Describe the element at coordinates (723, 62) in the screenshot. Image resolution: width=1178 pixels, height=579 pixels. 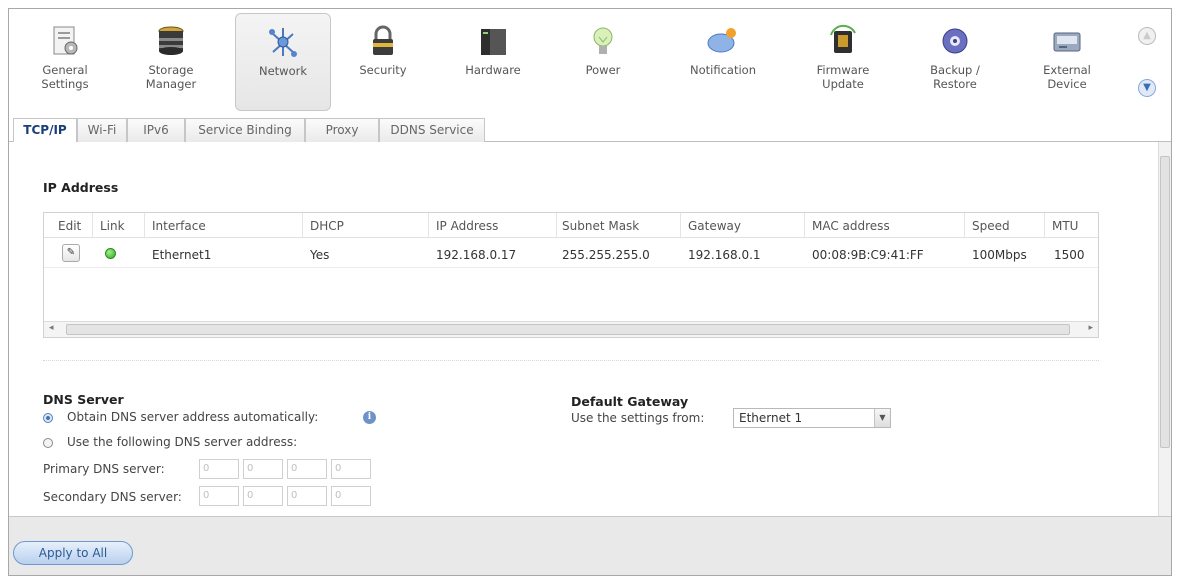
I see `nav-notification: Notification` at that location.